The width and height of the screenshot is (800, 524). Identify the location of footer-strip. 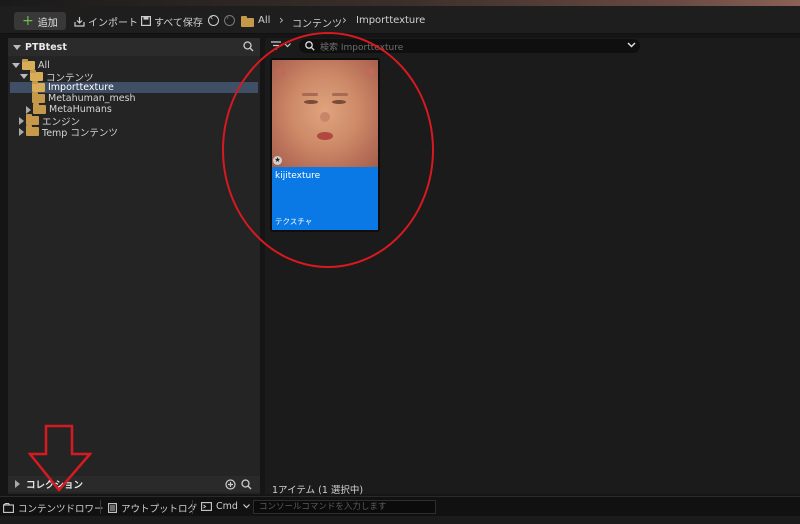
(400, 520).